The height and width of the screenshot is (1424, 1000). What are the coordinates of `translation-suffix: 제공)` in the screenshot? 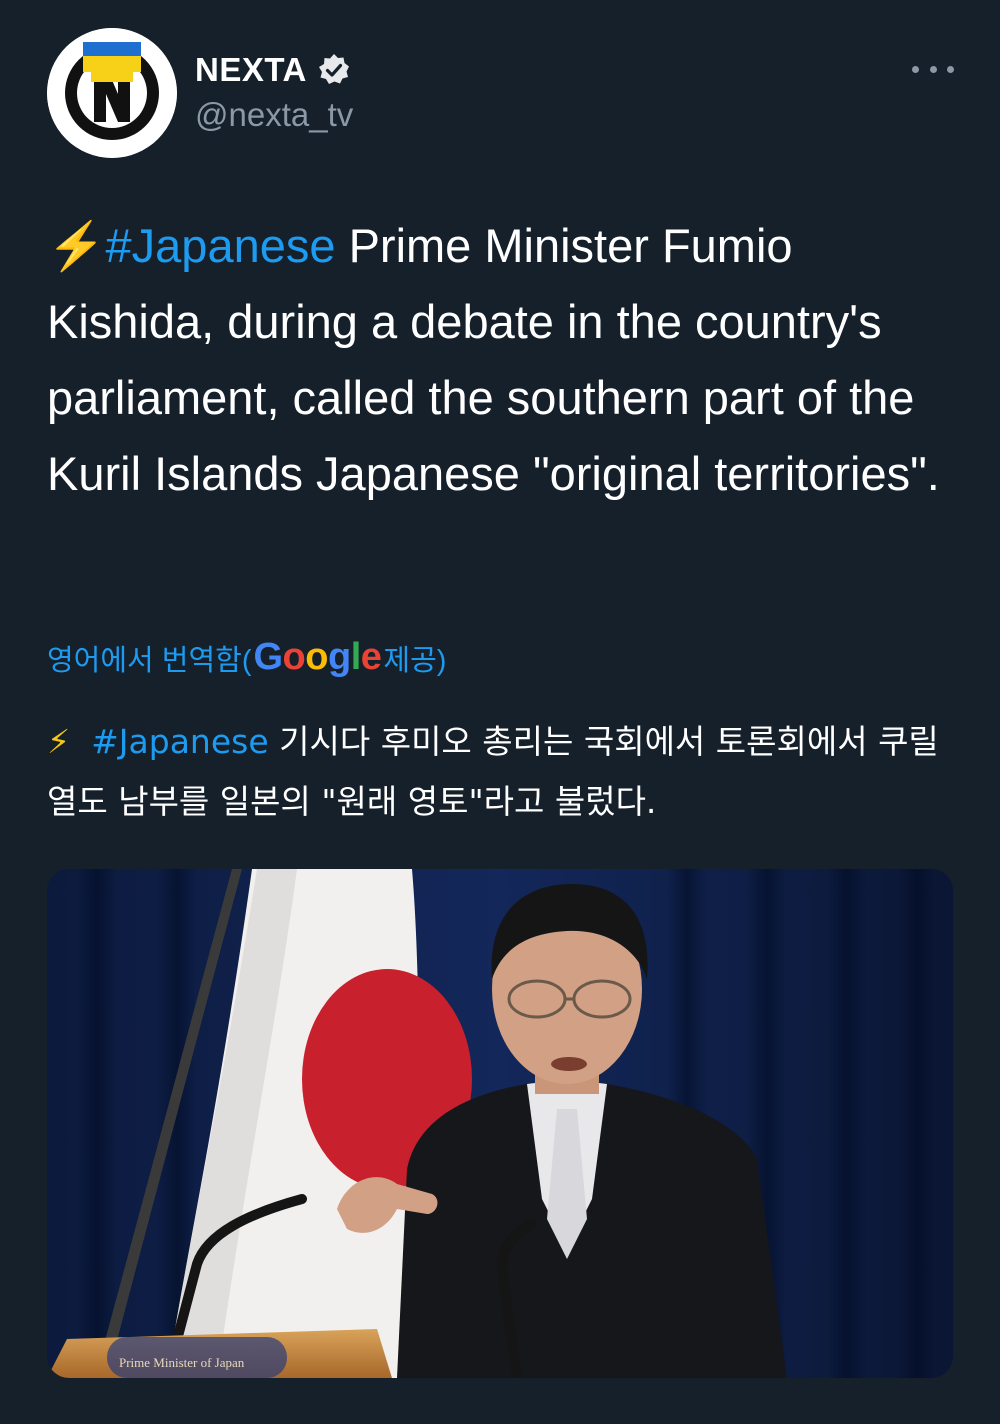 It's located at (415, 660).